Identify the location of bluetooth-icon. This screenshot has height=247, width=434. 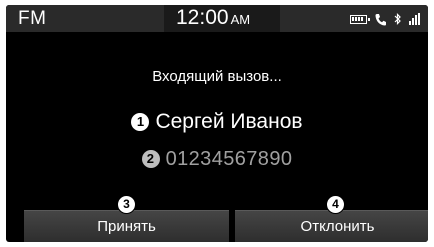
(397, 19).